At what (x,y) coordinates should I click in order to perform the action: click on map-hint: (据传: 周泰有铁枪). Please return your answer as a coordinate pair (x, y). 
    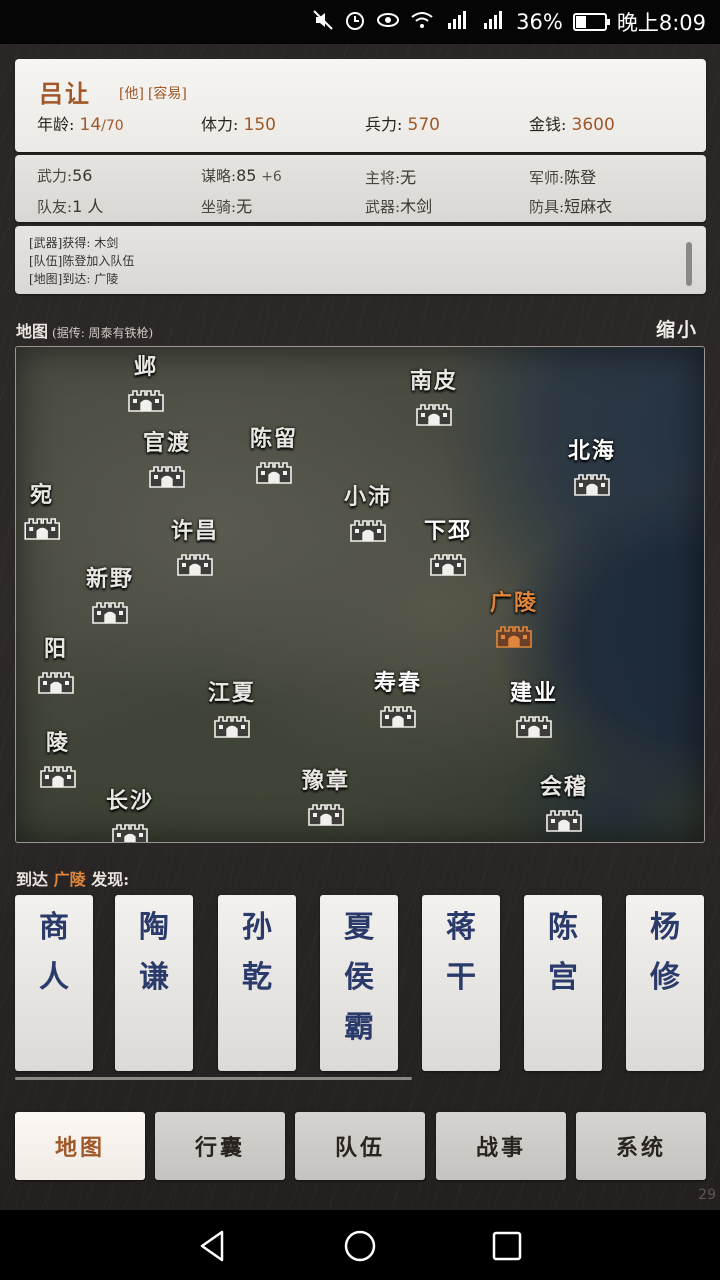
    Looking at the image, I should click on (103, 333).